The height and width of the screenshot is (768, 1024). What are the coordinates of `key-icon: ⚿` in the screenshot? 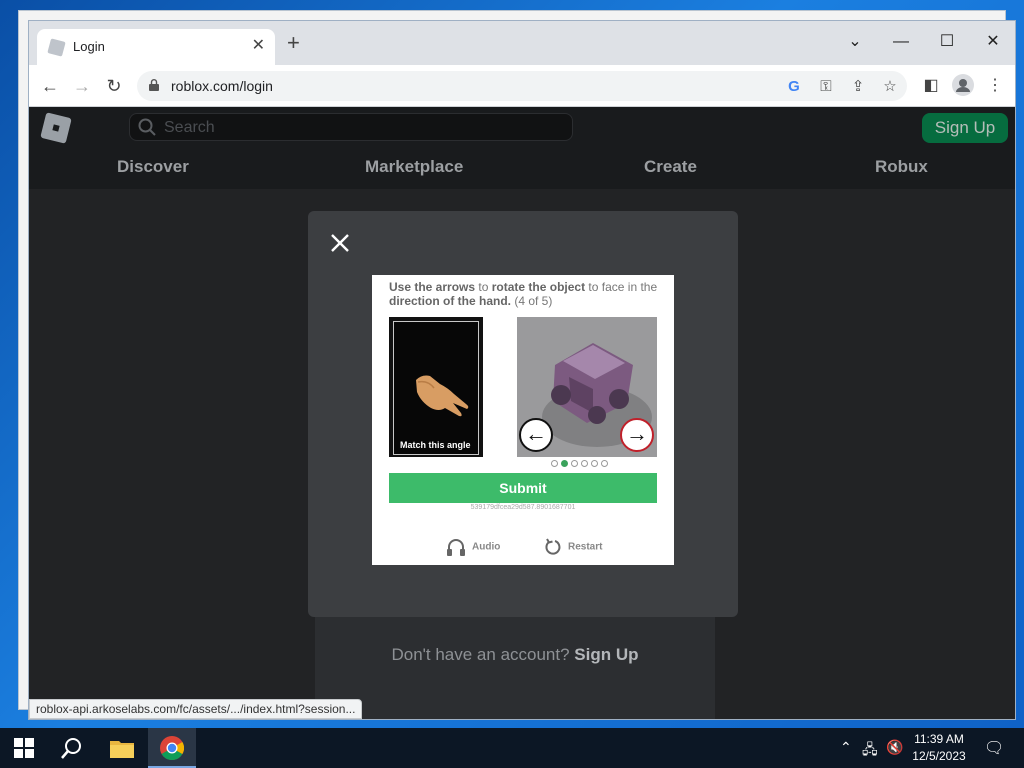 It's located at (826, 87).